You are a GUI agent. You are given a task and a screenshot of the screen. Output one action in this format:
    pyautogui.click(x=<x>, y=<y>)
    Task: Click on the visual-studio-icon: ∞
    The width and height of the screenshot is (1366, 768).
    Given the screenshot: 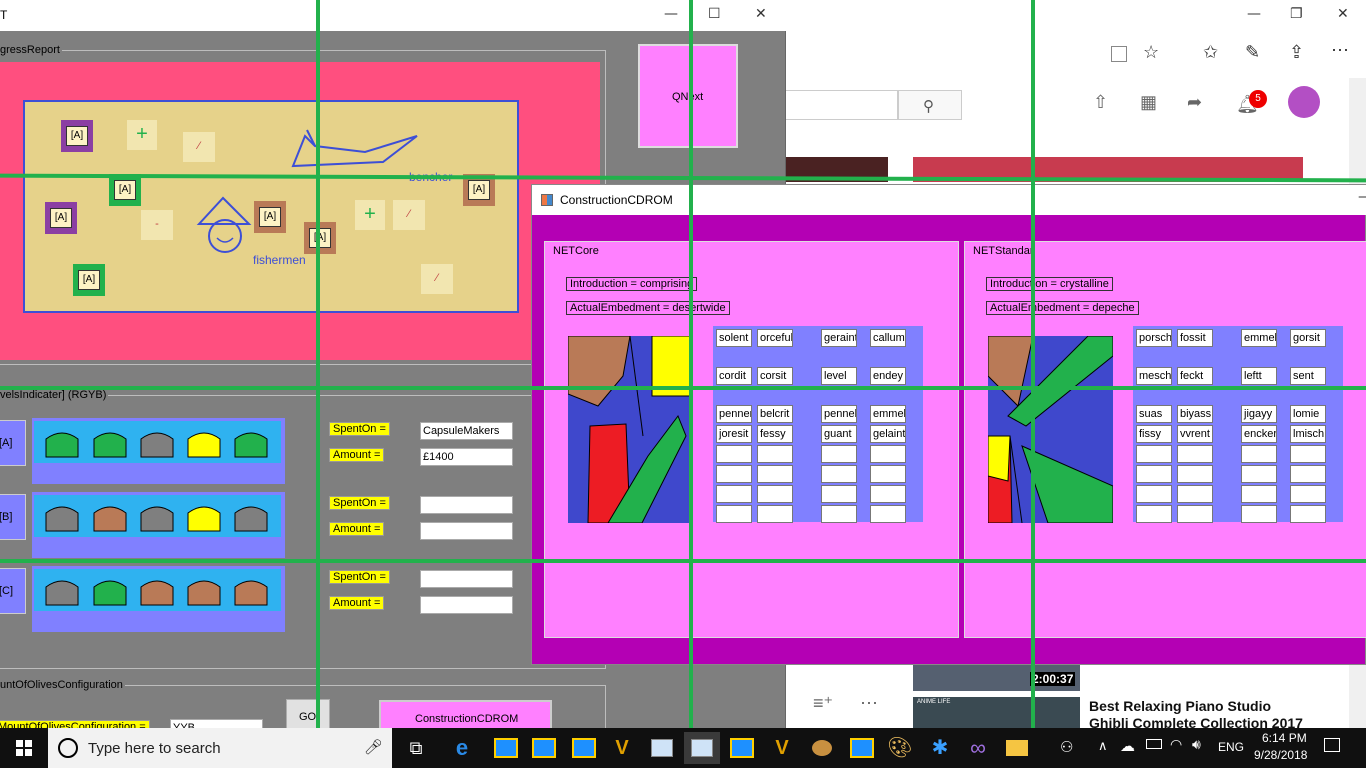 What is the action you would take?
    pyautogui.click(x=978, y=748)
    